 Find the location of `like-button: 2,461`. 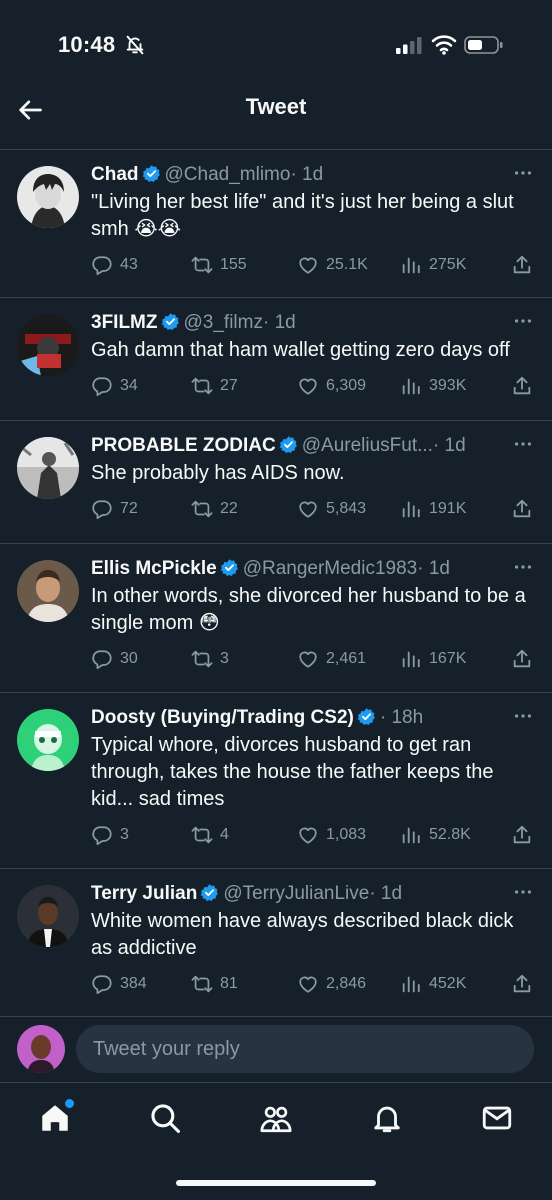

like-button: 2,461 is located at coordinates (331, 659).